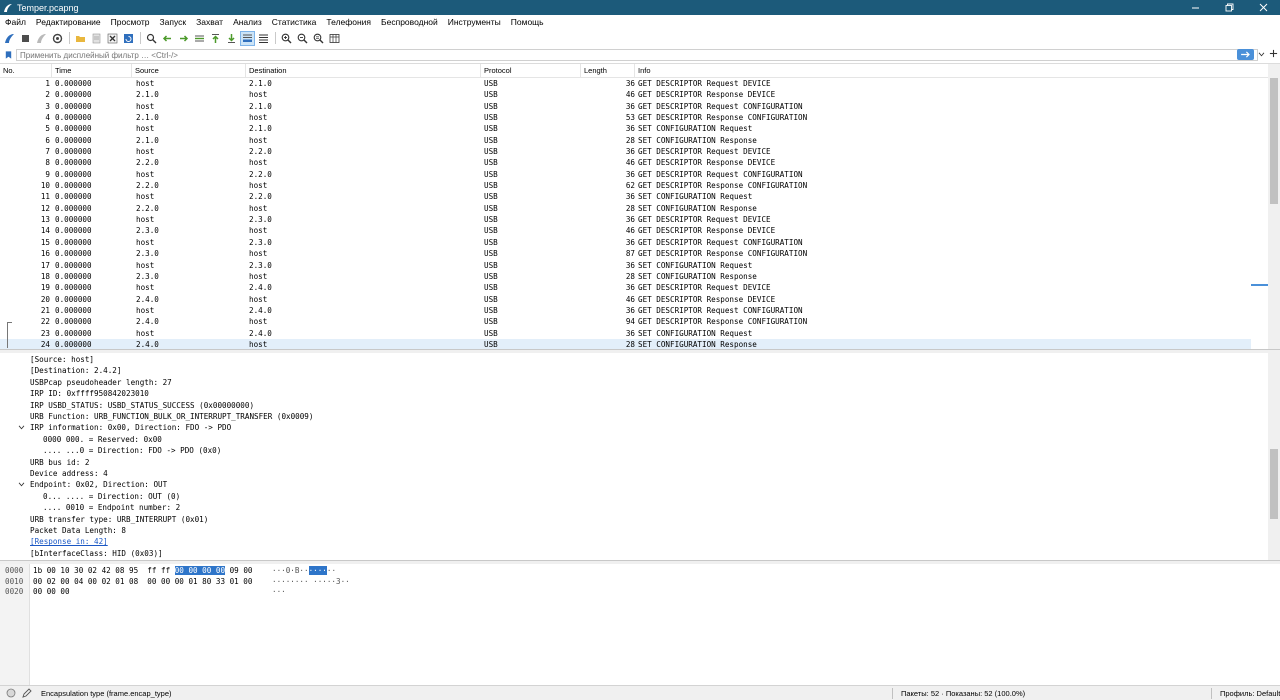 Image resolution: width=1280 pixels, height=700 pixels. I want to click on column-header-destination: Destination, so click(363, 71).